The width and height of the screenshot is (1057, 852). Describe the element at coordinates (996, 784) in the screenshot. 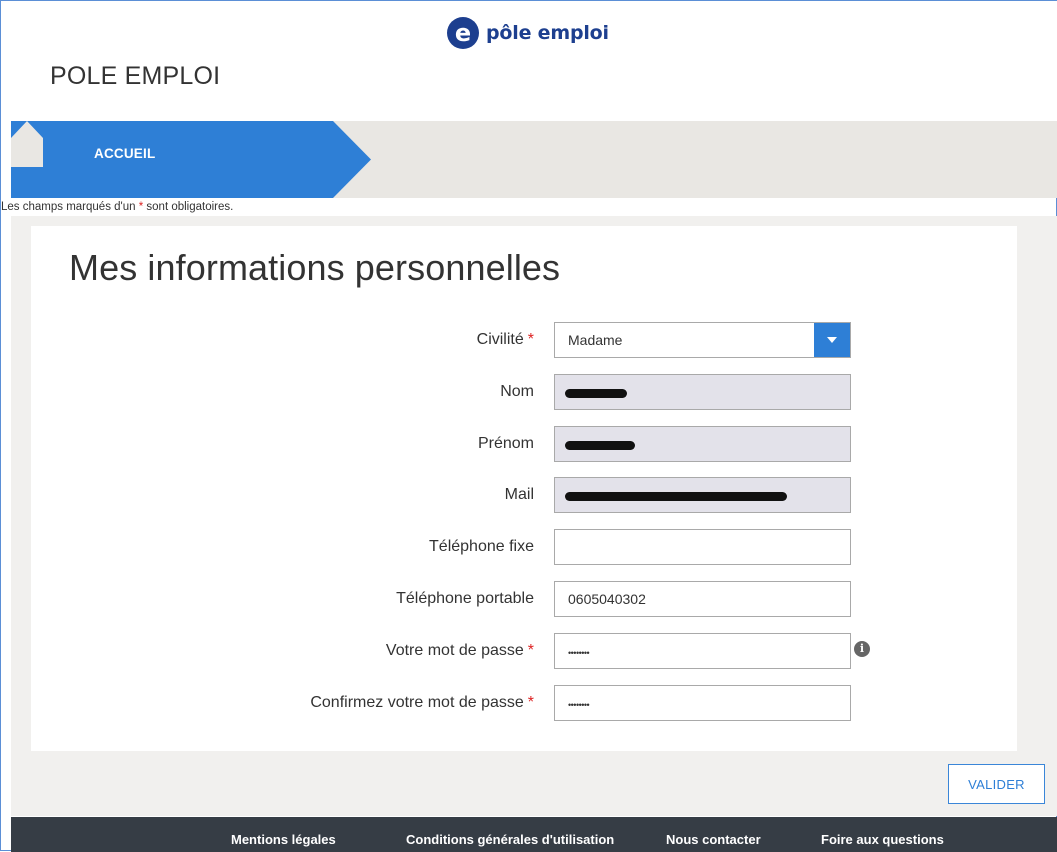

I see `validate-button: VALIDER` at that location.